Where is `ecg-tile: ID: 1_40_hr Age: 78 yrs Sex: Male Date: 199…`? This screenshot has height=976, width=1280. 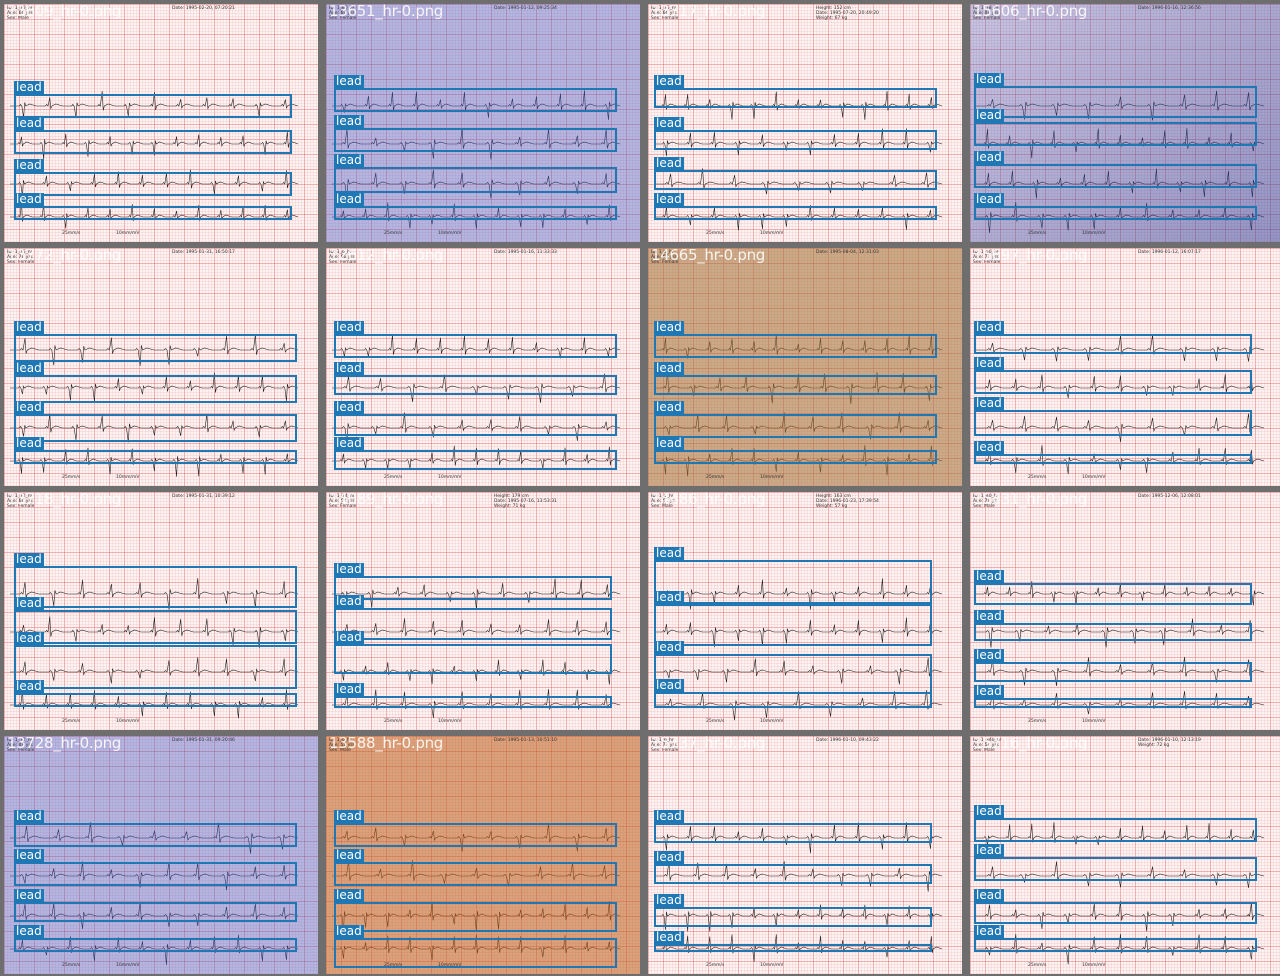 ecg-tile: ID: 1_40_hr Age: 78 yrs Sex: Male Date: 199… is located at coordinates (1125, 611).